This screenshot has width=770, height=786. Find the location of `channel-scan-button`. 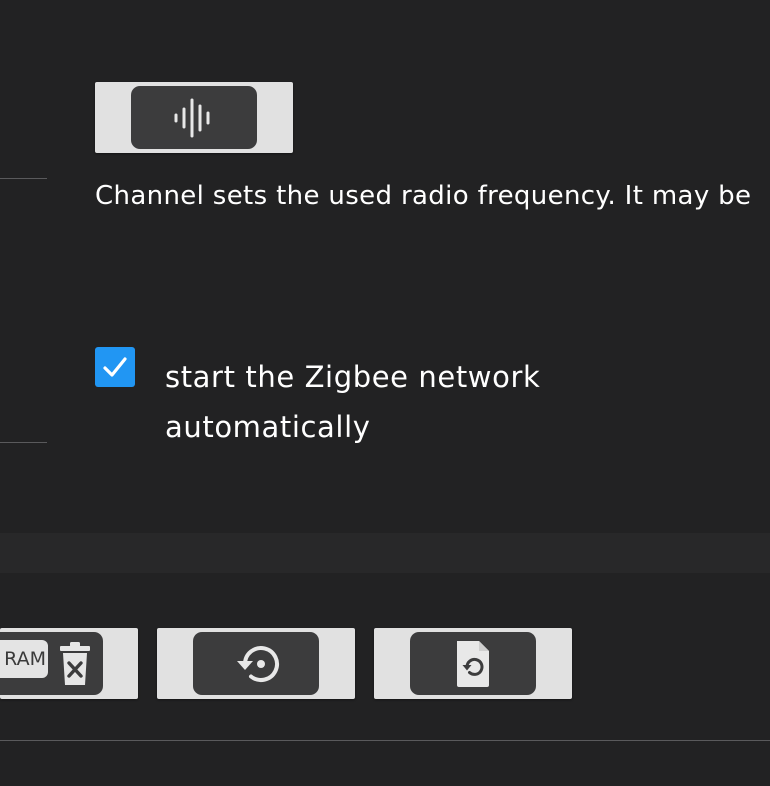

channel-scan-button is located at coordinates (194, 117).